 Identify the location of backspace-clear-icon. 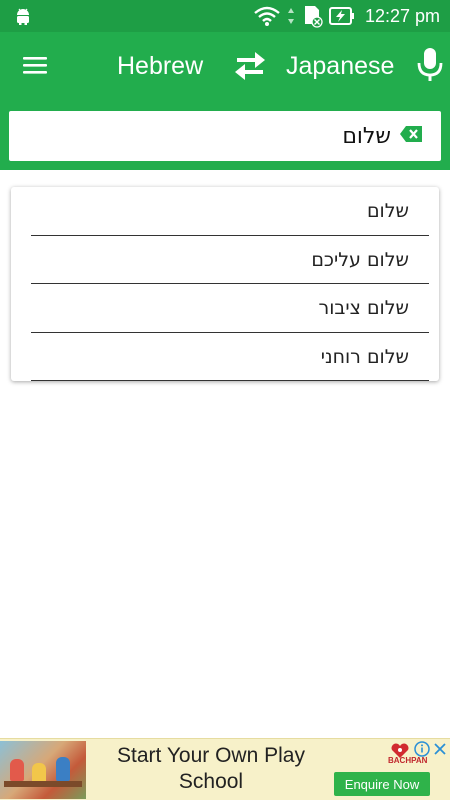
(411, 136).